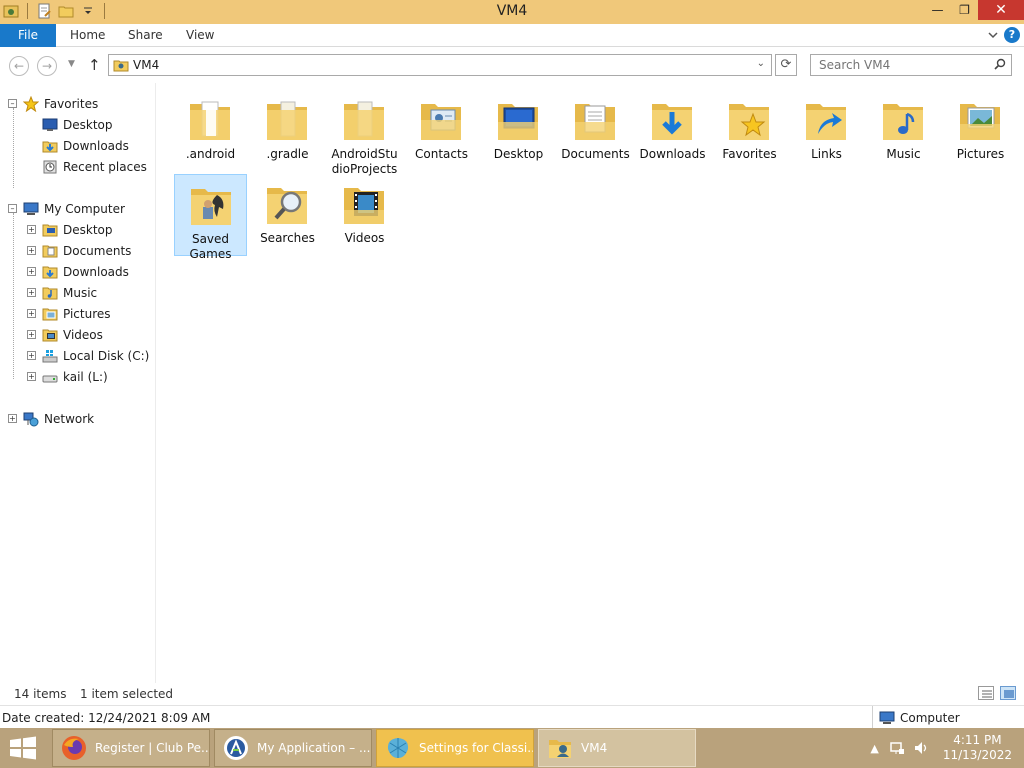  I want to click on expand-documents-toggle: +, so click(31, 250).